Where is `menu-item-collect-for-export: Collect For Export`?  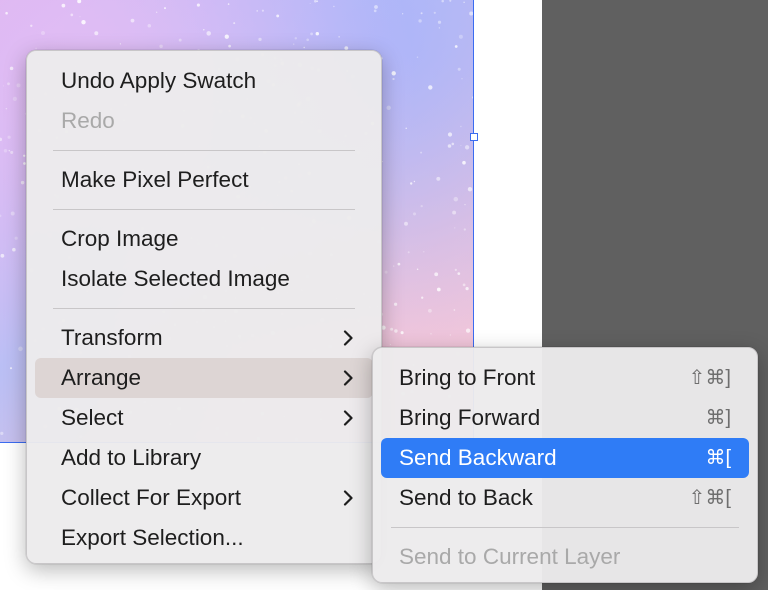 menu-item-collect-for-export: Collect For Export is located at coordinates (204, 498).